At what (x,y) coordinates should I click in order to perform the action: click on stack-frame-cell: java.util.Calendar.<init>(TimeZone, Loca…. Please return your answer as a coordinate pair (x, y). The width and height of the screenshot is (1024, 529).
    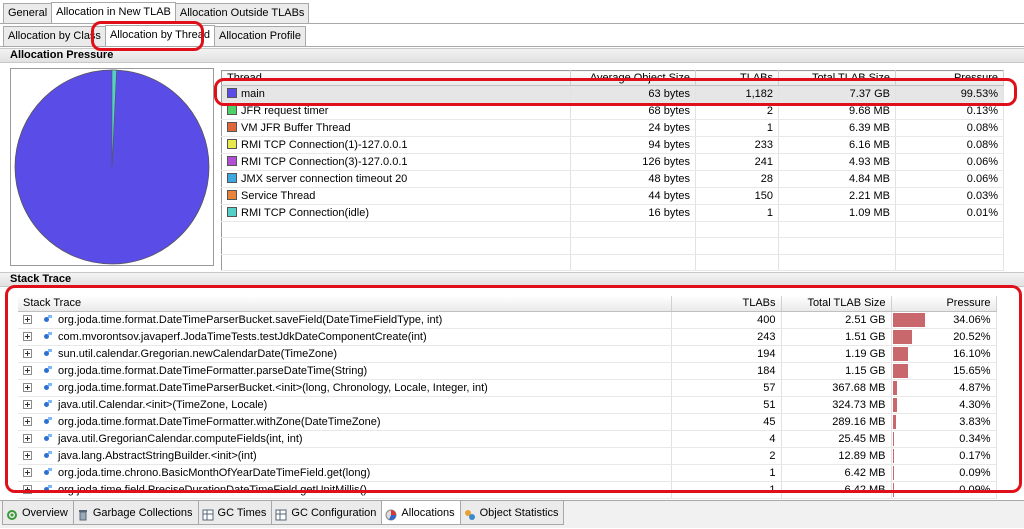
    Looking at the image, I should click on (344, 404).